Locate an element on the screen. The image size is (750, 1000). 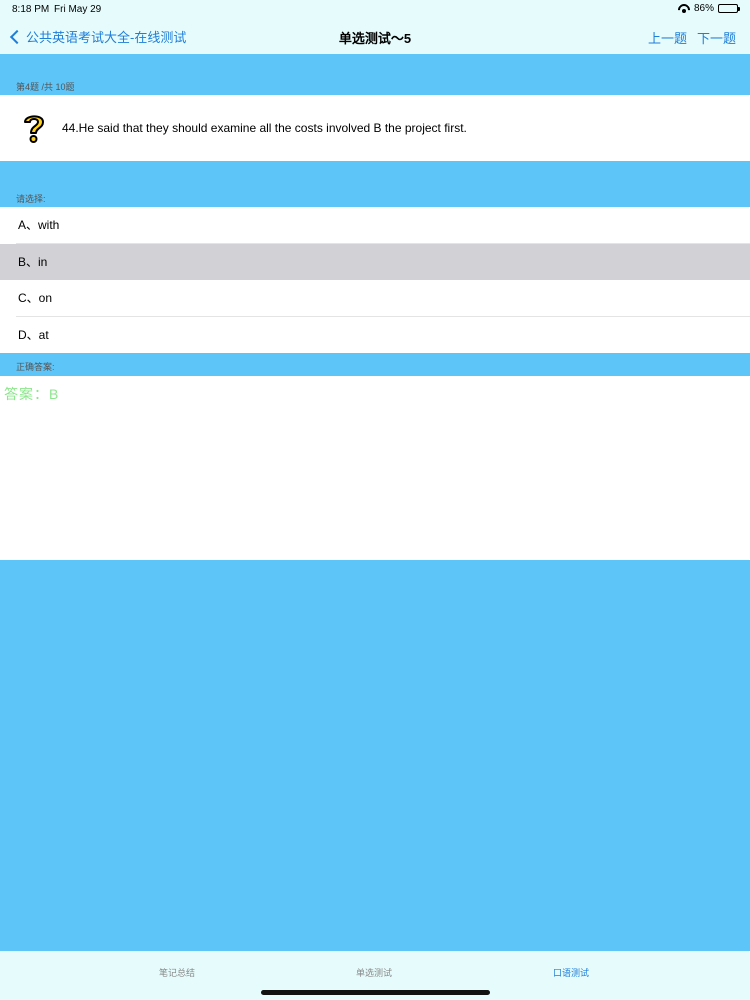
previous-question-button: 上一题 is located at coordinates (667, 37).